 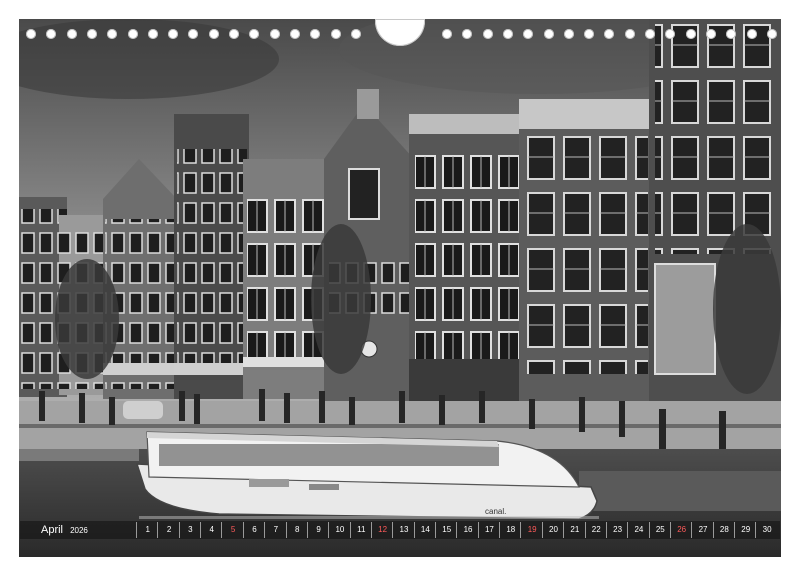 I want to click on building-gable-brick, so click(x=140, y=279).